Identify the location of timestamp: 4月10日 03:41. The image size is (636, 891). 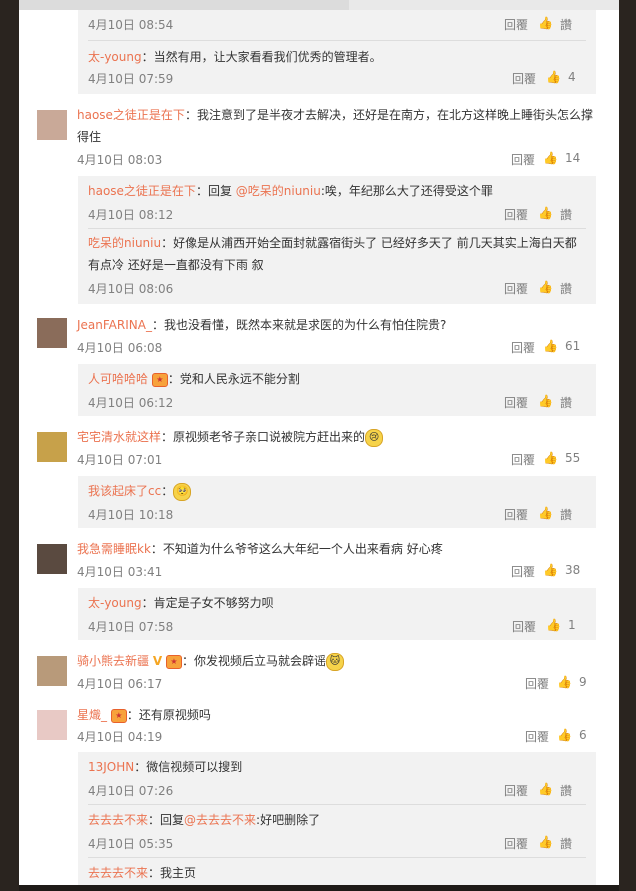
(120, 572).